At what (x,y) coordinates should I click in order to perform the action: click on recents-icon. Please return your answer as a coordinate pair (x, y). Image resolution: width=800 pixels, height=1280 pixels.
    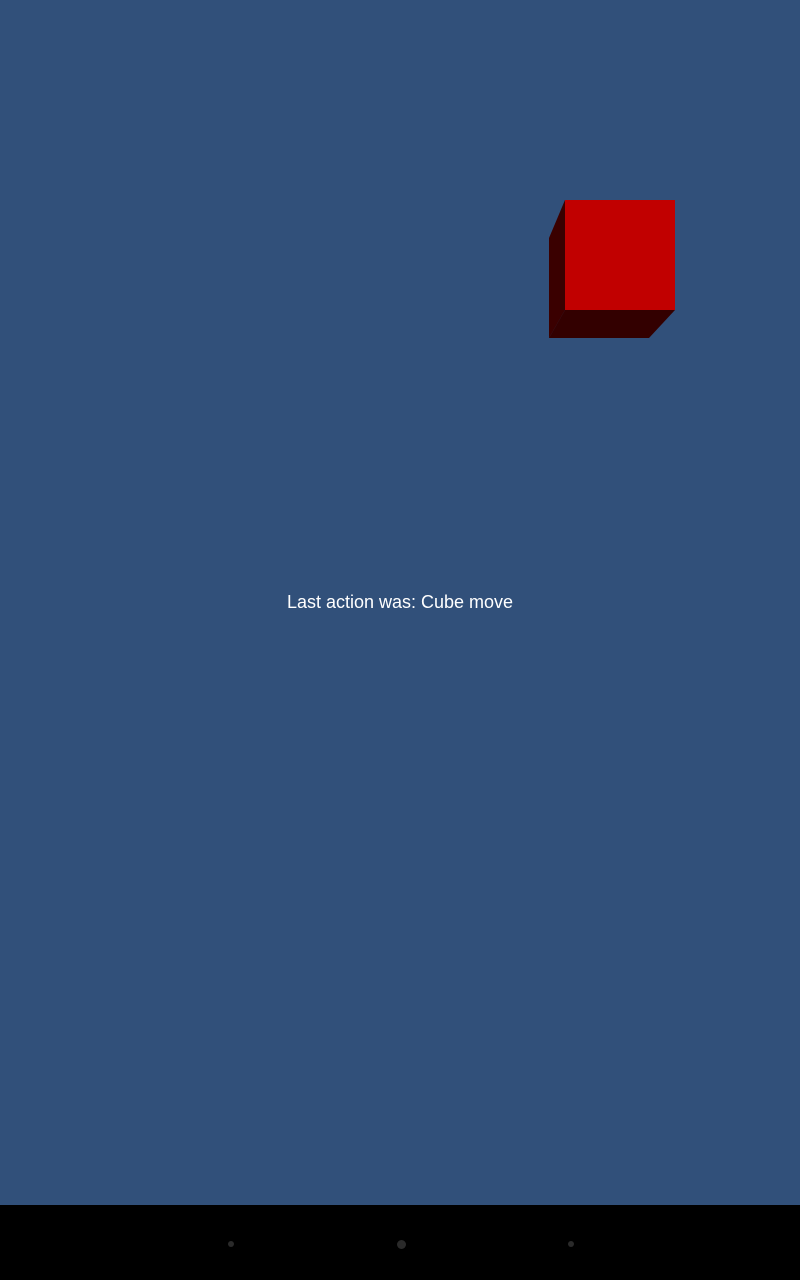
    Looking at the image, I should click on (571, 1244).